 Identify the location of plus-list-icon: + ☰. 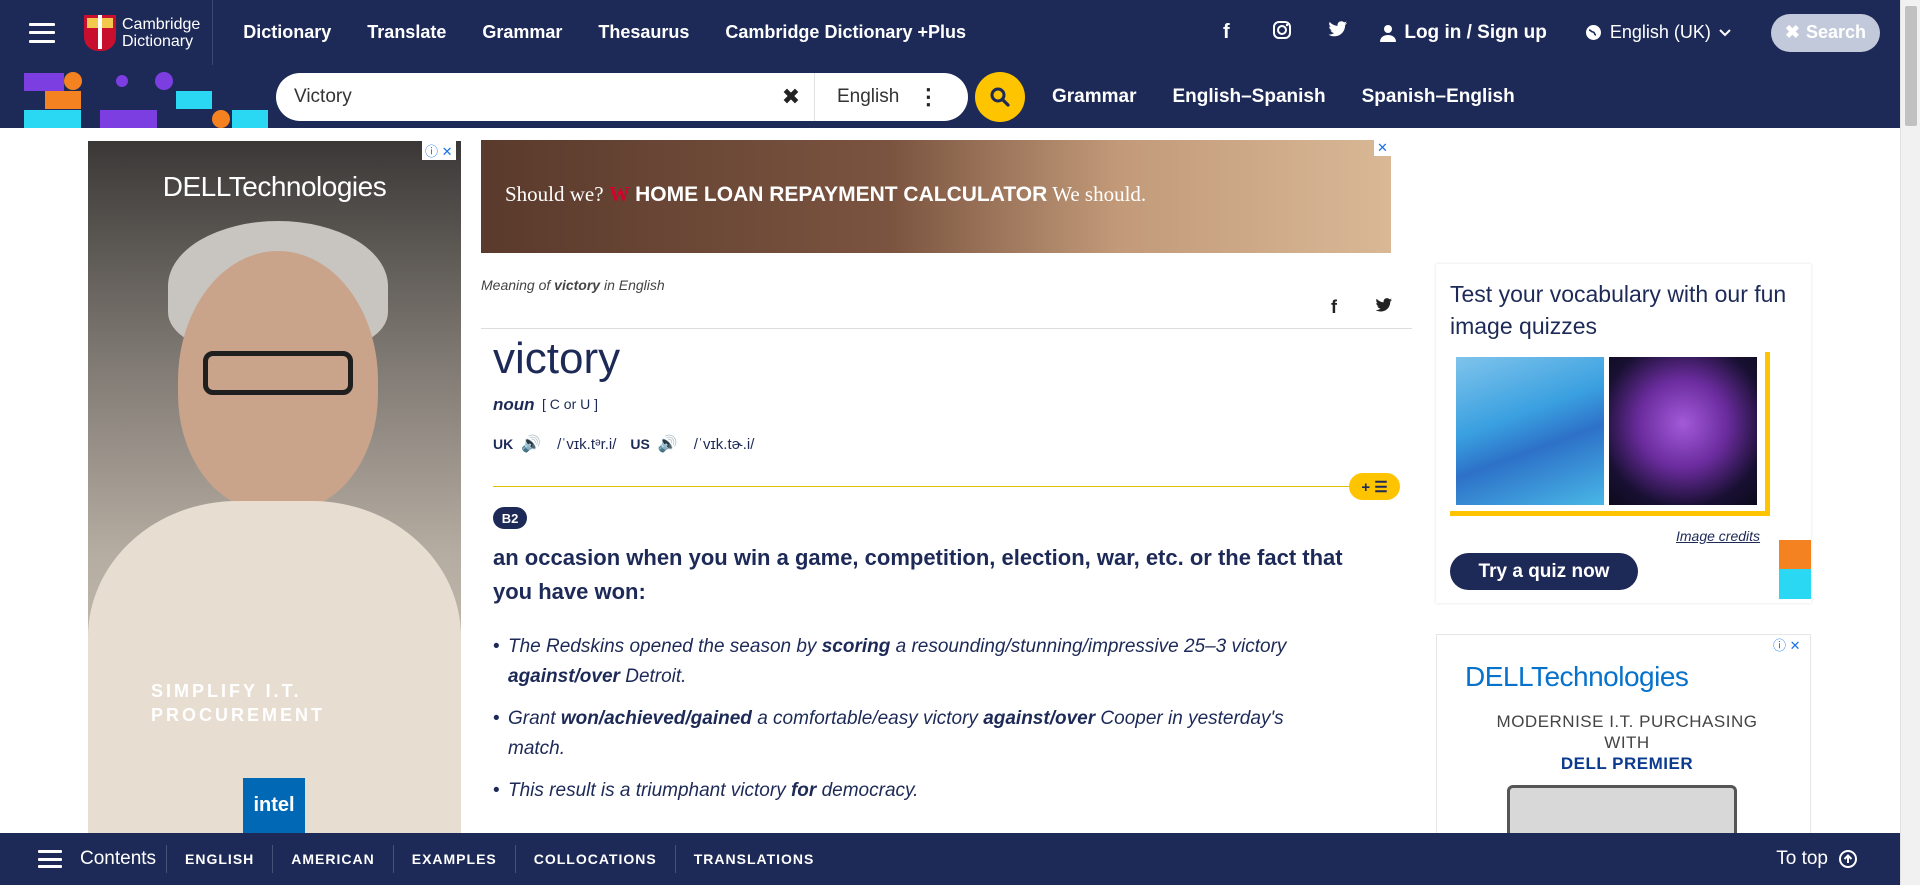
(1374, 487).